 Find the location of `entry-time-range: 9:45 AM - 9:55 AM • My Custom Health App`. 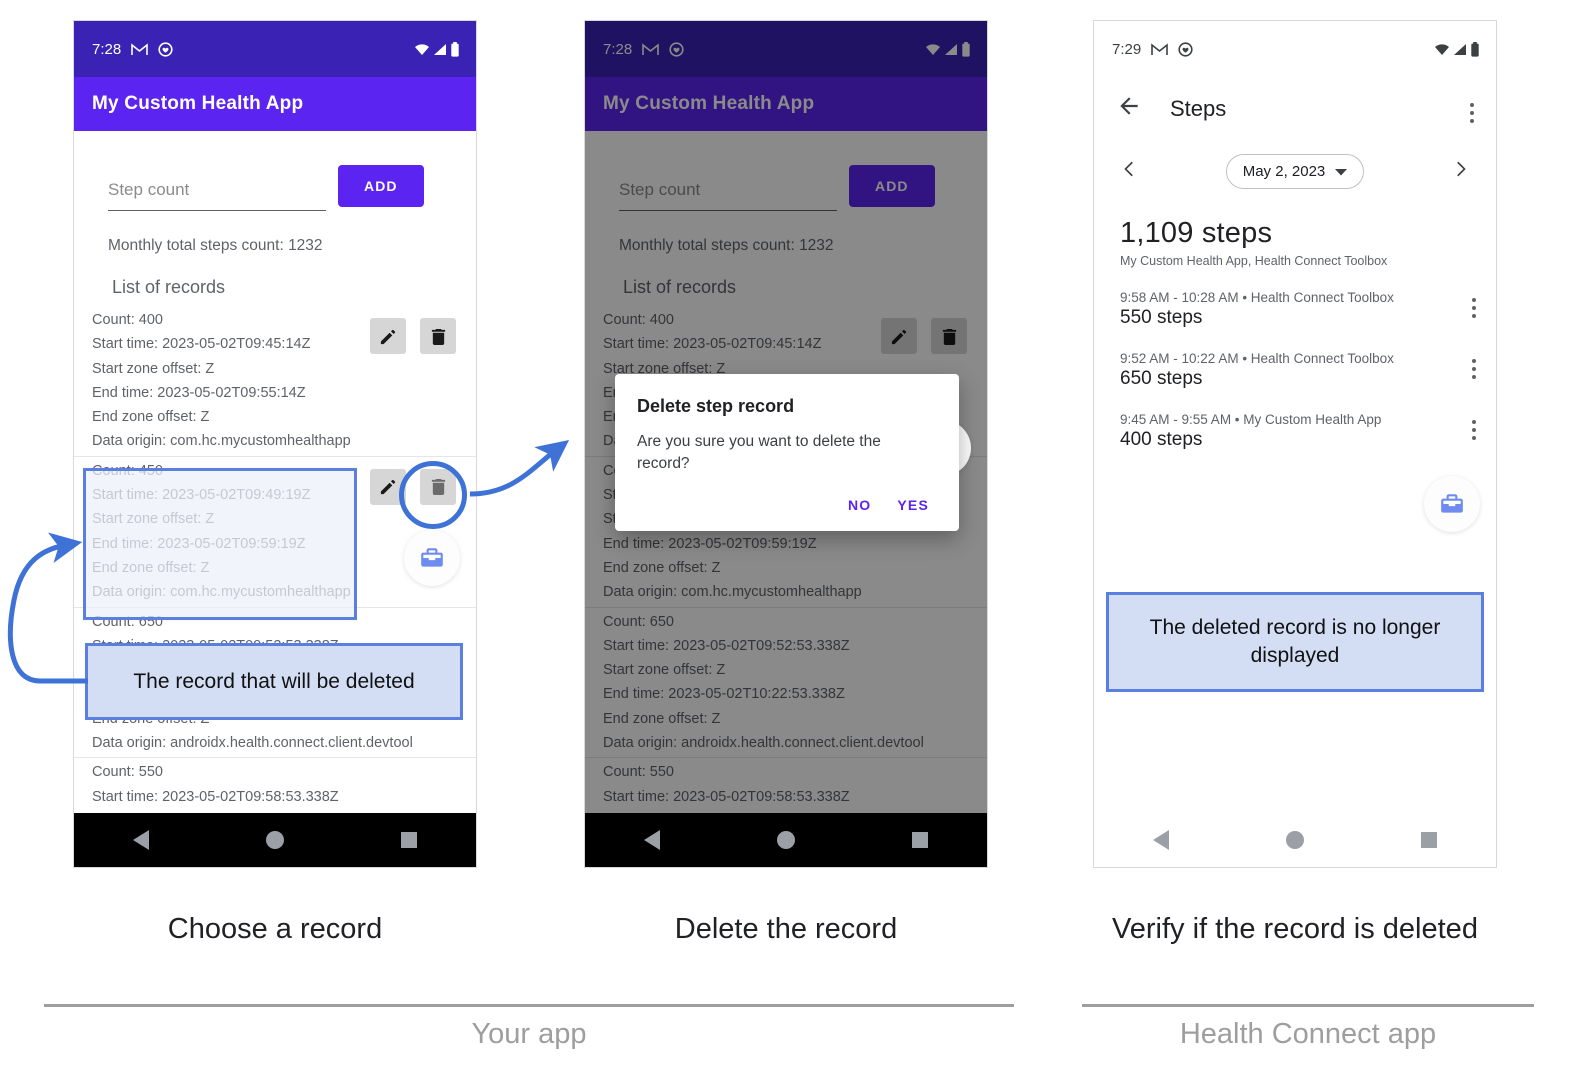

entry-time-range: 9:45 AM - 9:55 AM • My Custom Health App is located at coordinates (1251, 419).